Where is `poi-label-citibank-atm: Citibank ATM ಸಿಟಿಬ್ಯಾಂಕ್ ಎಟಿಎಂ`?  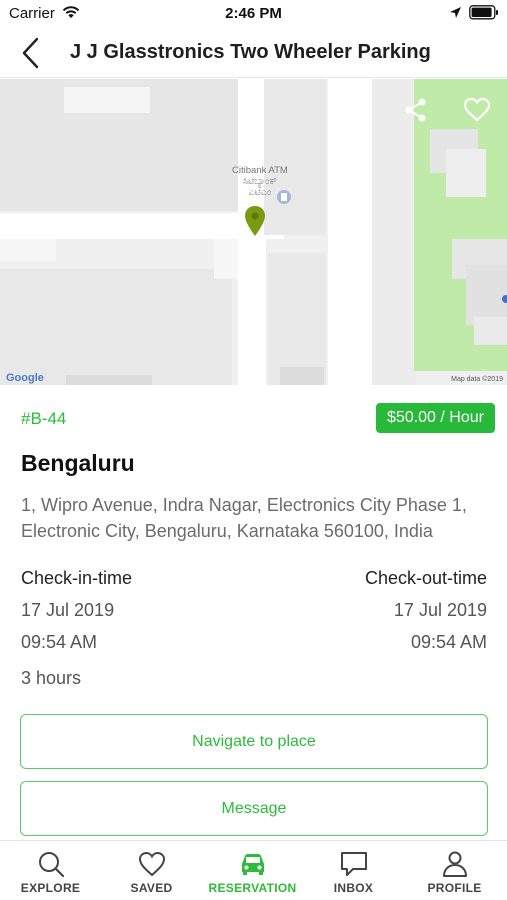 poi-label-citibank-atm: Citibank ATM ಸಿಟಿಬ್ಯಾಂಕ್ ಎಟಿಎಂ is located at coordinates (260, 181).